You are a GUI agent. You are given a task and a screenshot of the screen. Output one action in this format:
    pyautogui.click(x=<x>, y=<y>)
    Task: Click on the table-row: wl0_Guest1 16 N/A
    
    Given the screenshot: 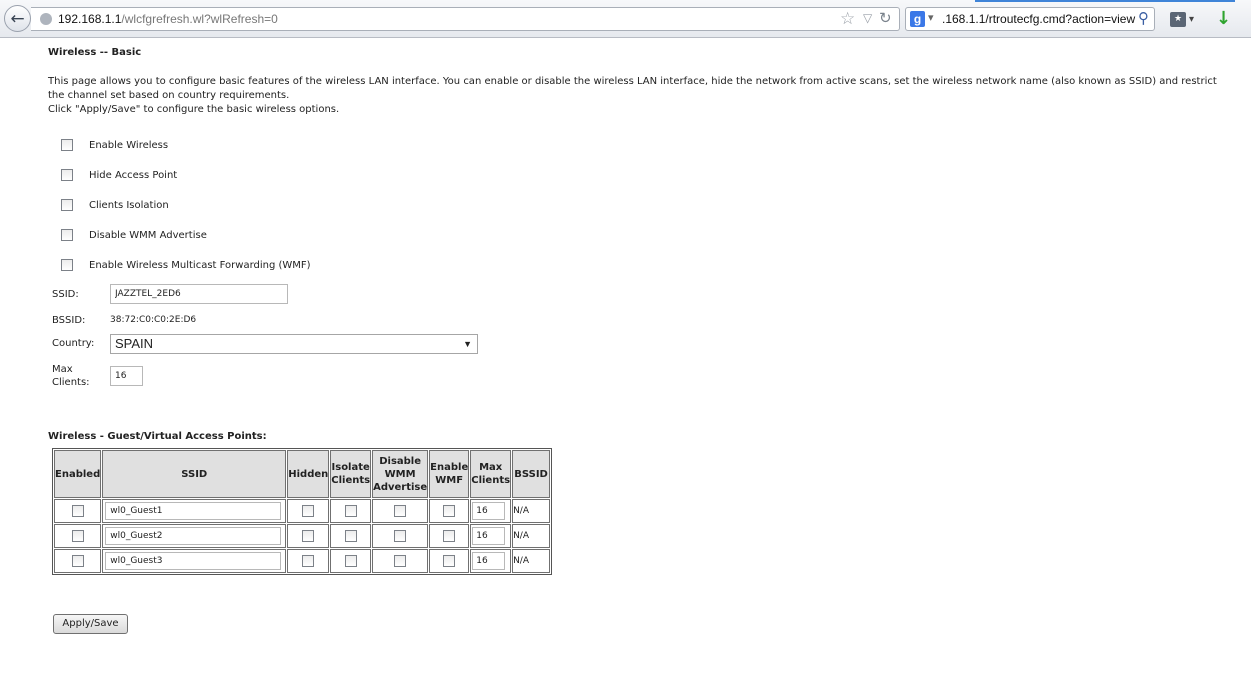 What is the action you would take?
    pyautogui.click(x=302, y=511)
    